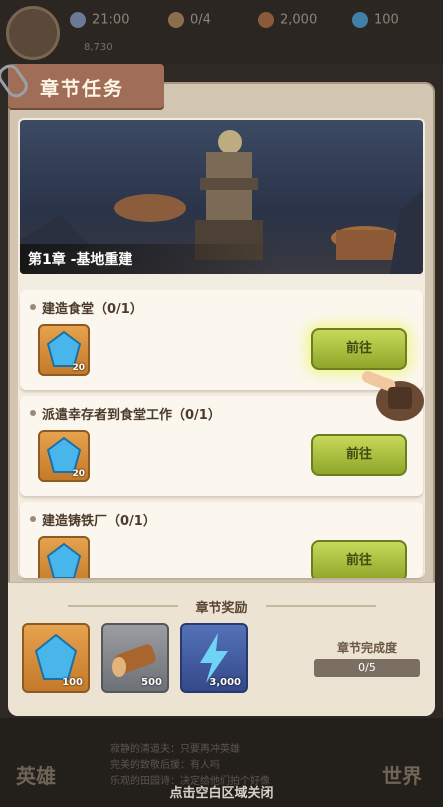 The width and height of the screenshot is (443, 807). Describe the element at coordinates (221, 791) in the screenshot. I see `close-hint: 点击空白区域关闭` at that location.